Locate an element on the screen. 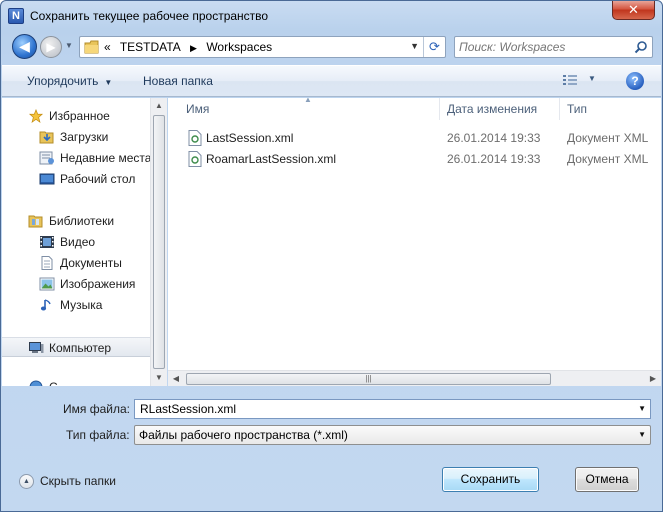  nav-item-documents: Документы is located at coordinates (76, 263).